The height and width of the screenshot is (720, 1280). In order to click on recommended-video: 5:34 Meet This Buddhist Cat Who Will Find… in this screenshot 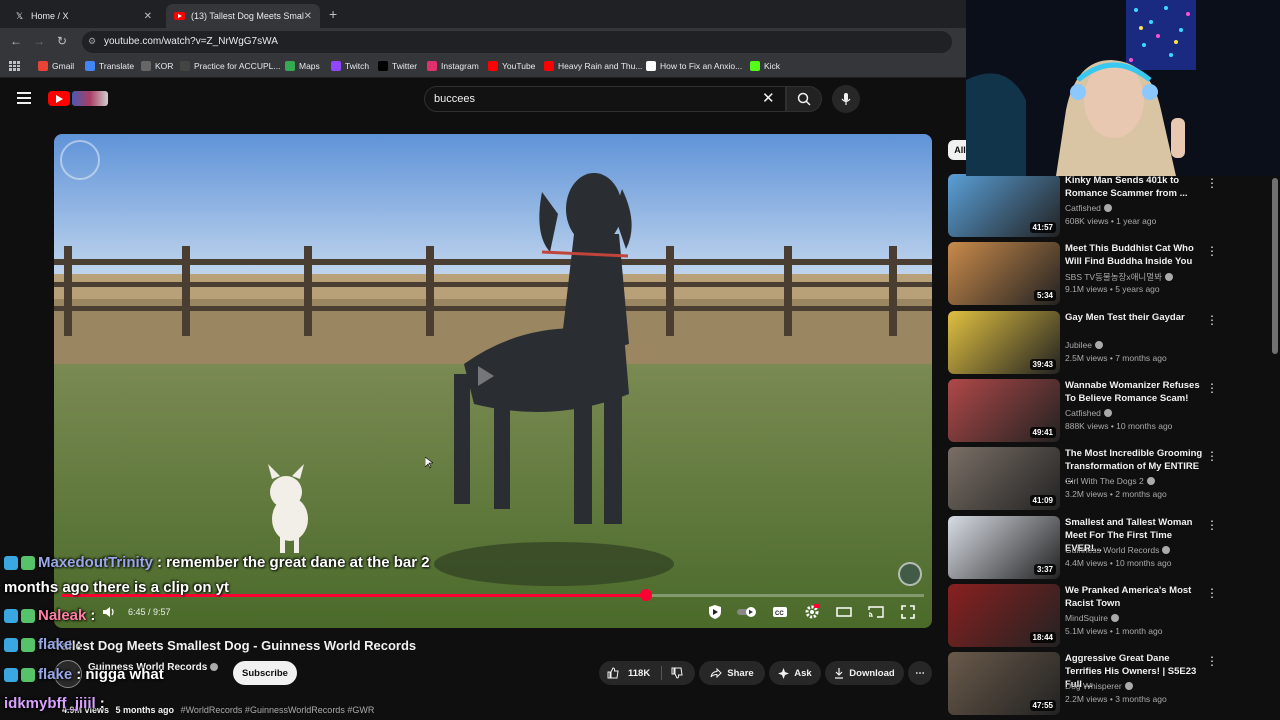, I will do `click(1107, 274)`.